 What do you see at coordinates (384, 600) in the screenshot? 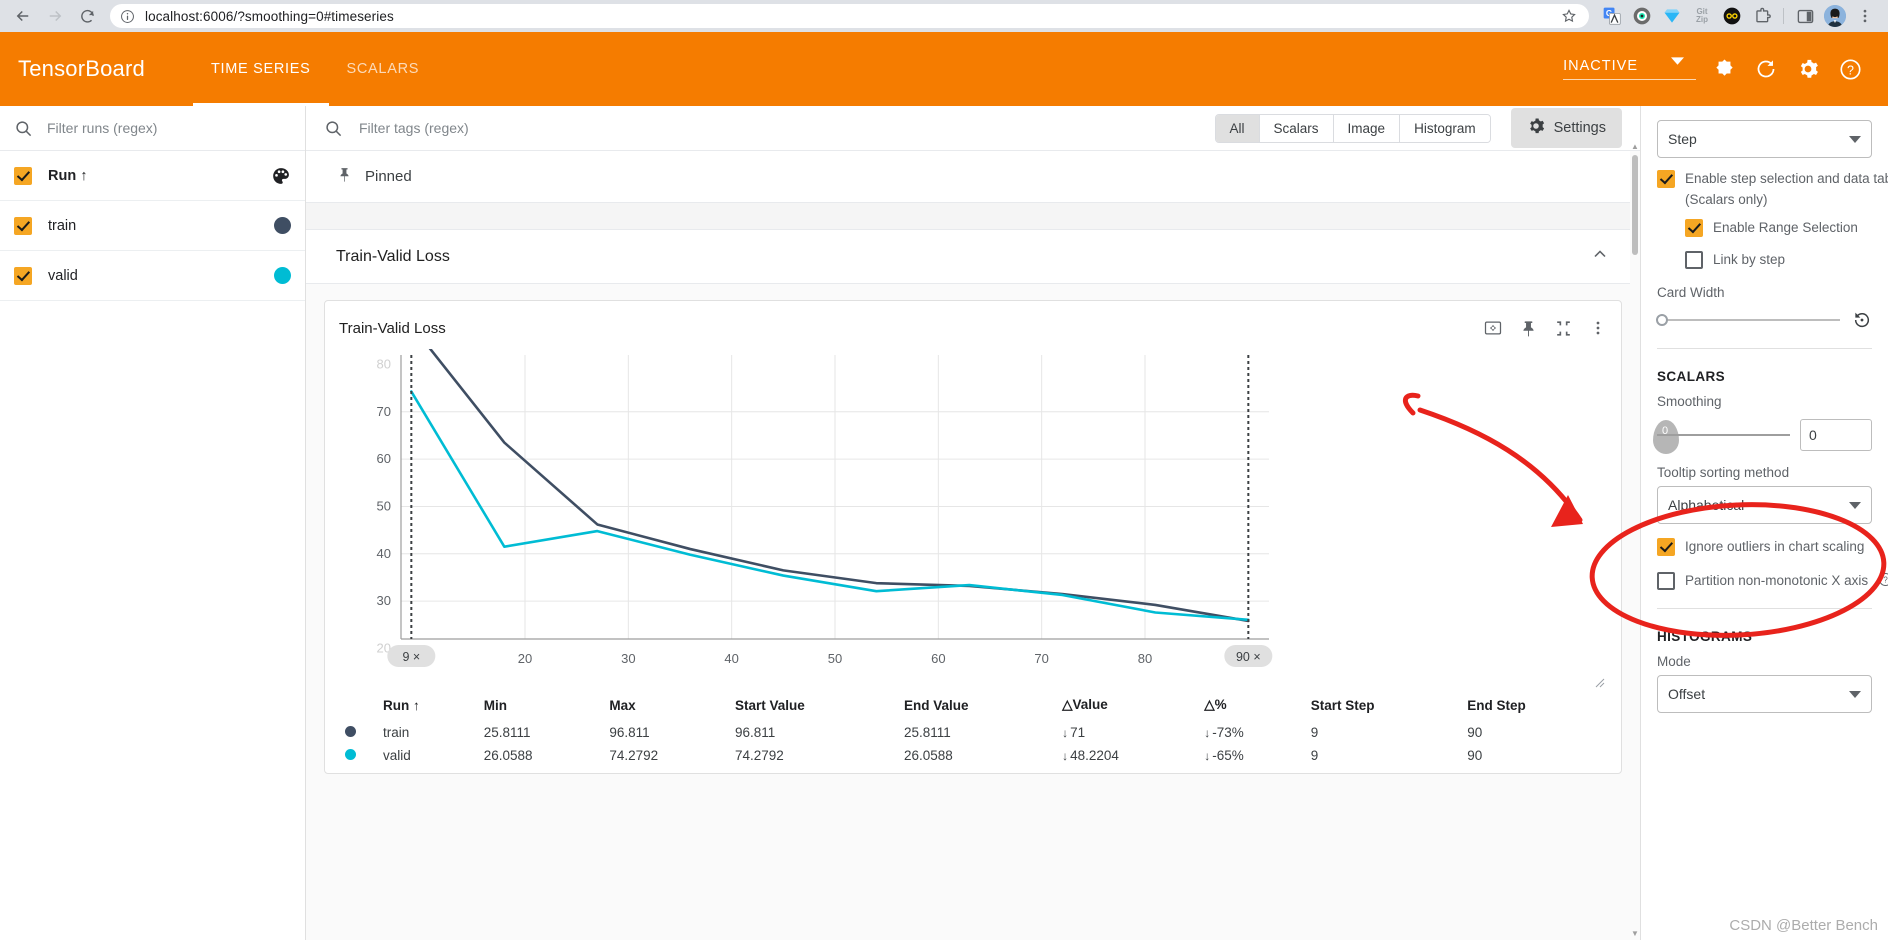
I see `y-tick-label: 30` at bounding box center [384, 600].